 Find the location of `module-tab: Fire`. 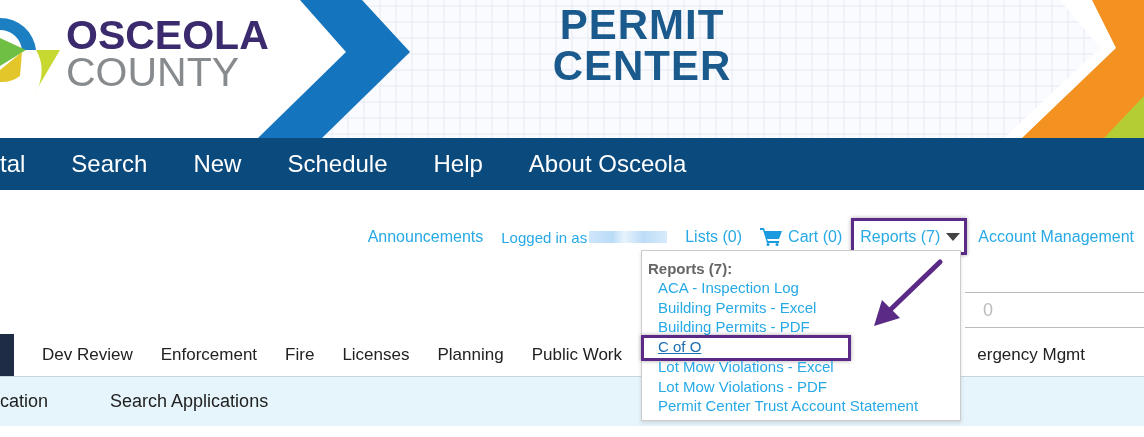

module-tab: Fire is located at coordinates (300, 355).